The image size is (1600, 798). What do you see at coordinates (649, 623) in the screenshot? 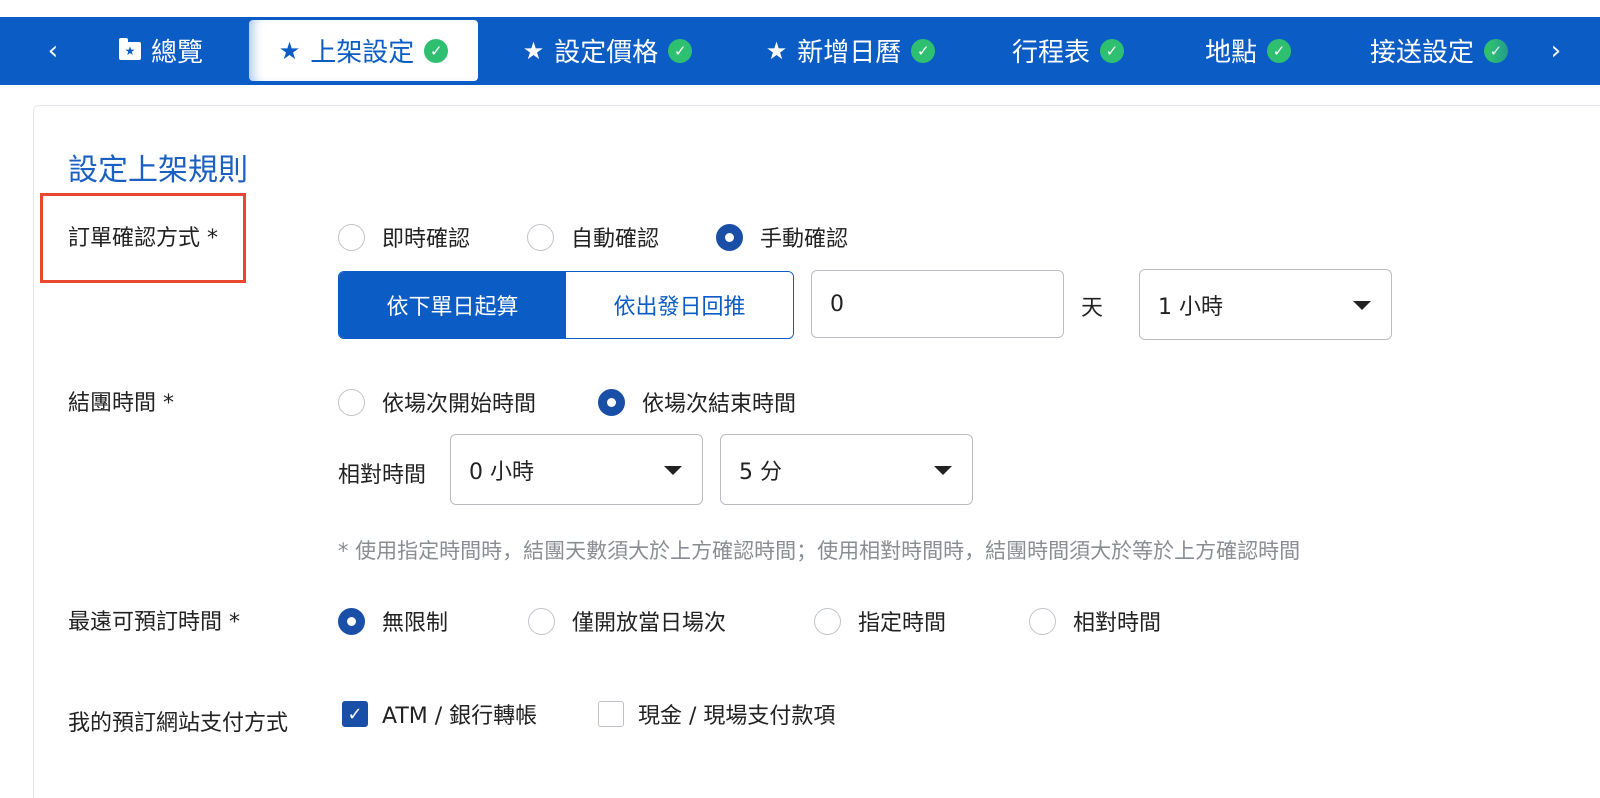
I see `radio-label: 僅開放當日場次` at bounding box center [649, 623].